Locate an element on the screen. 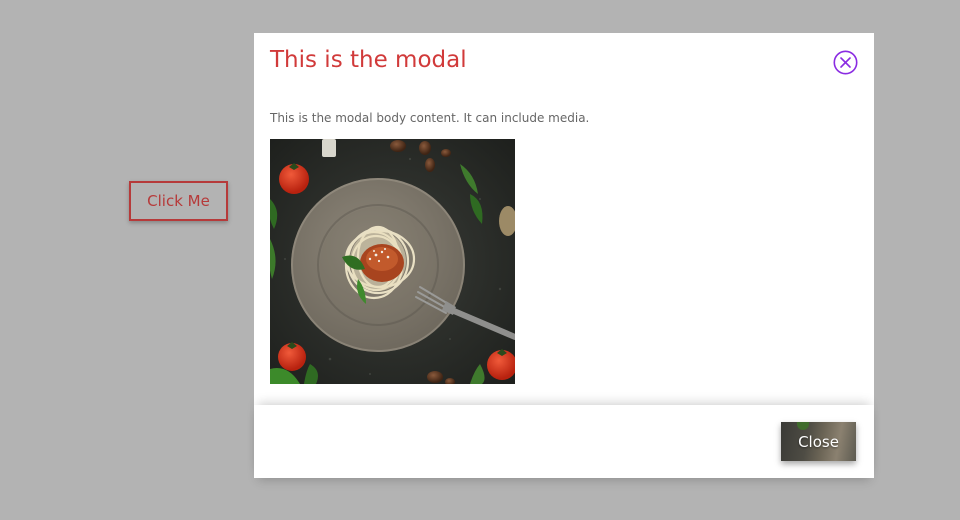 Image resolution: width=960 pixels, height=520 pixels. close-button: Close is located at coordinates (818, 441).